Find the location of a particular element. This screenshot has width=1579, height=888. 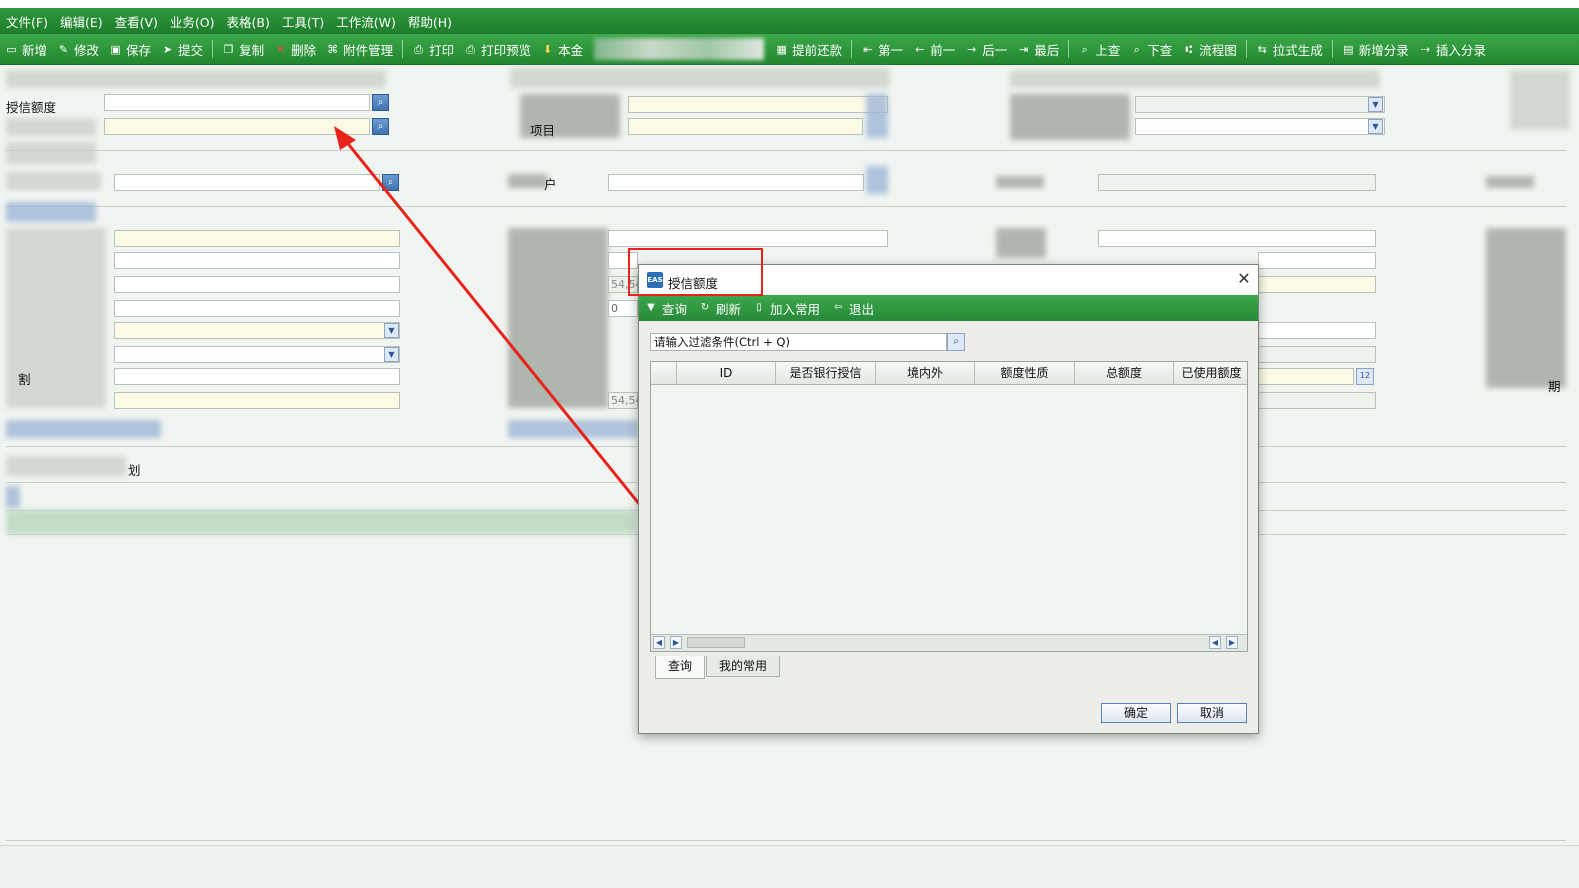

prev-button: ← 前一 is located at coordinates (934, 49).